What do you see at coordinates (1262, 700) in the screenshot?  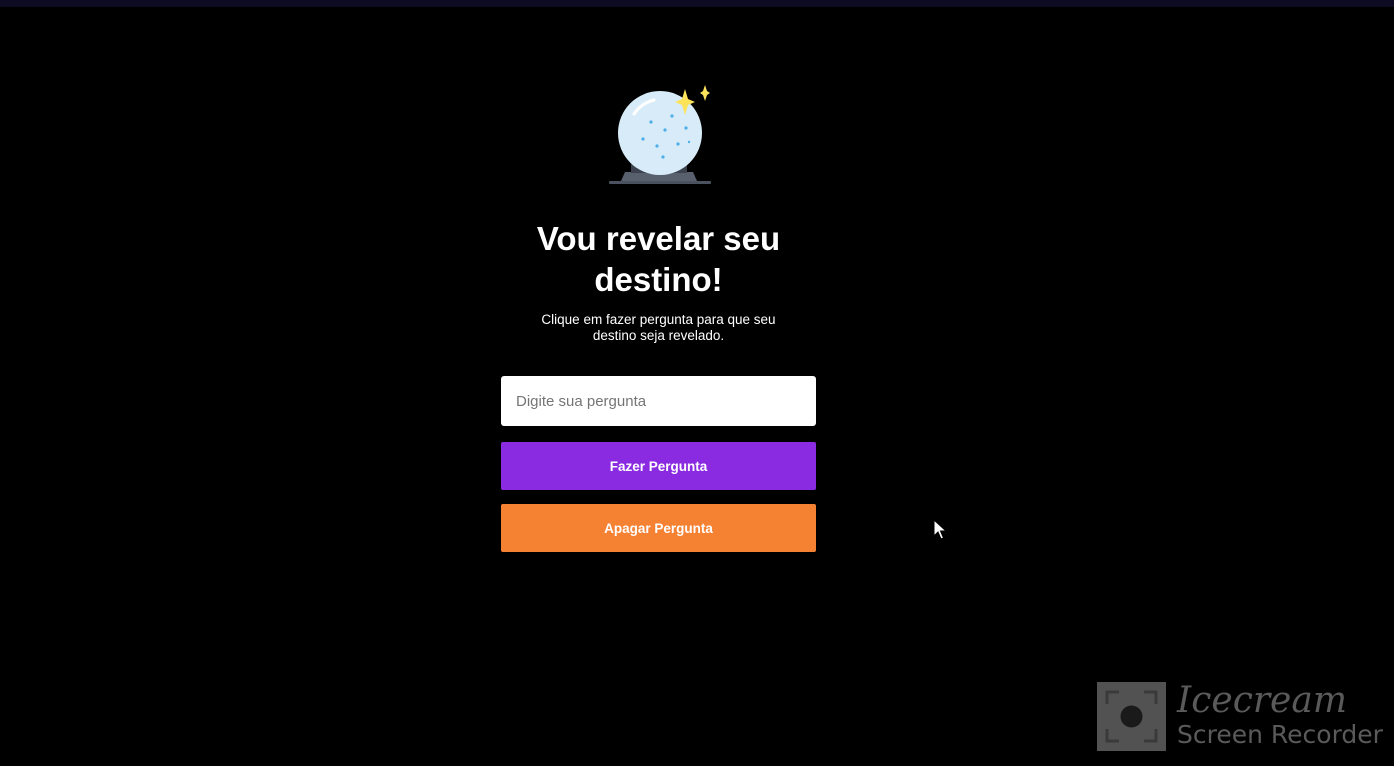 I see `watermark-brand: Icecream` at bounding box center [1262, 700].